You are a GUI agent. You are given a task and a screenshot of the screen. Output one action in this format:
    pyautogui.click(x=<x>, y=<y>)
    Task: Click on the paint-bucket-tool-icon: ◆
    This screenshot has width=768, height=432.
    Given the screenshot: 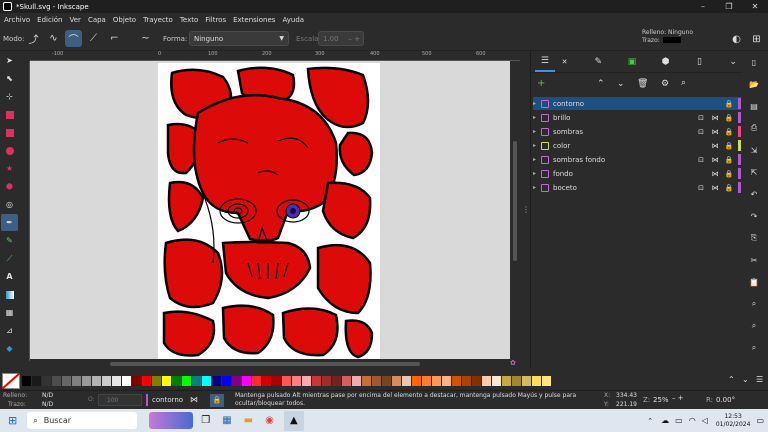 What is the action you would take?
    pyautogui.click(x=9, y=348)
    